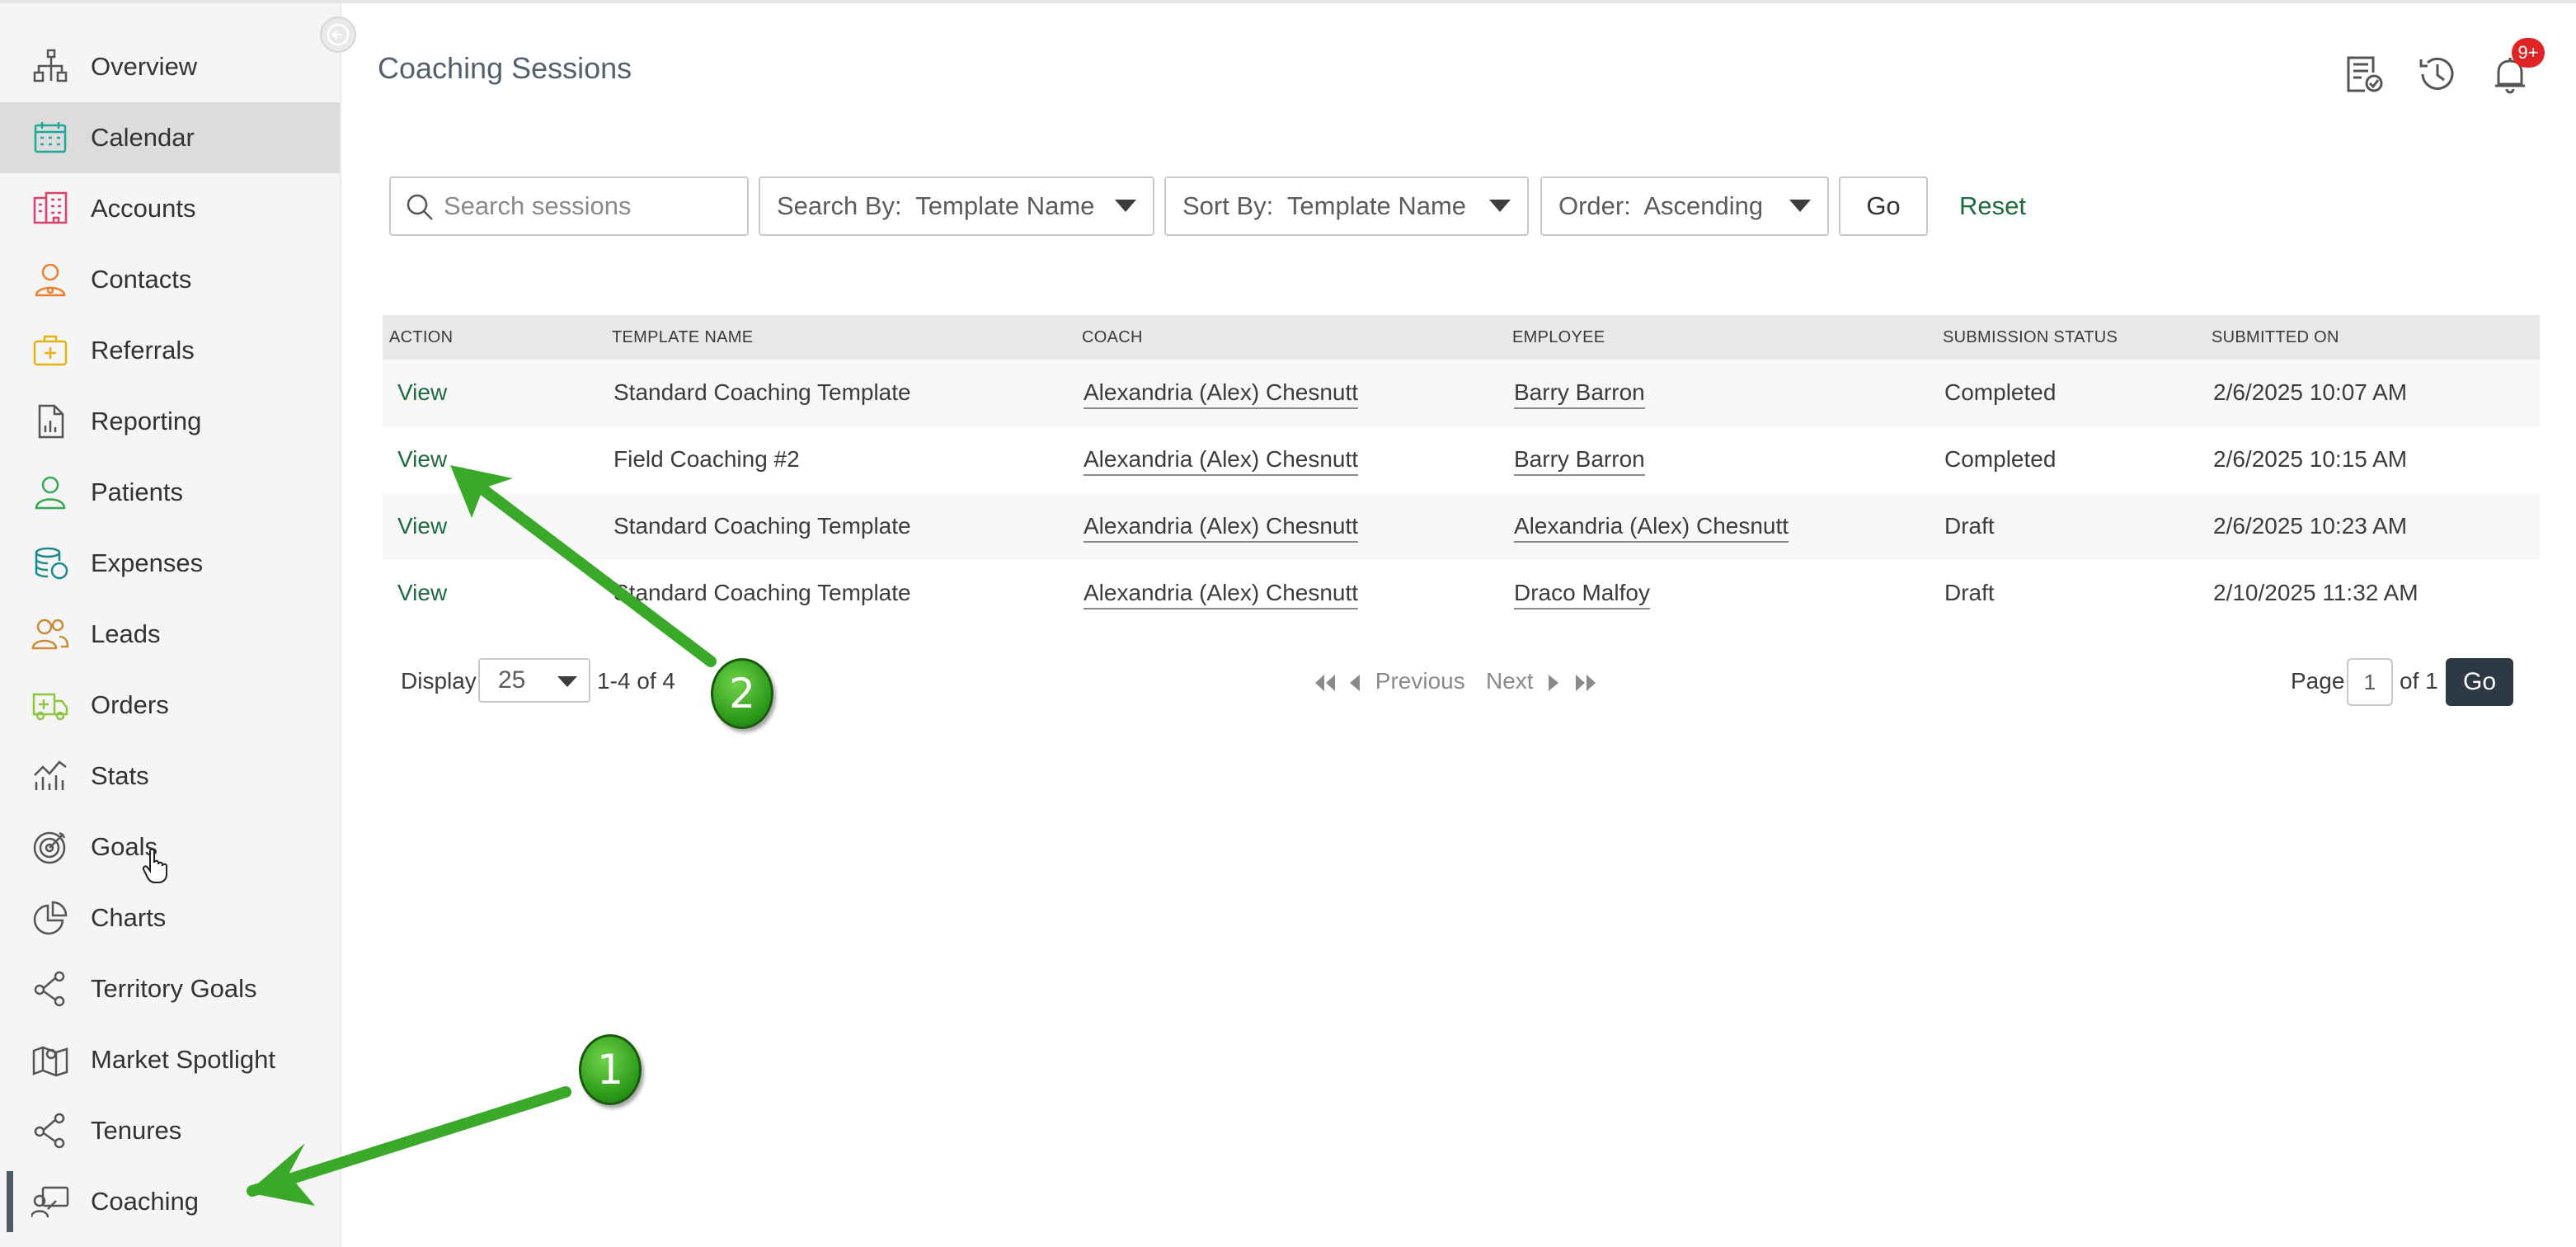 This screenshot has width=2576, height=1247. I want to click on template-name-cell: Field Coaching #2, so click(706, 459).